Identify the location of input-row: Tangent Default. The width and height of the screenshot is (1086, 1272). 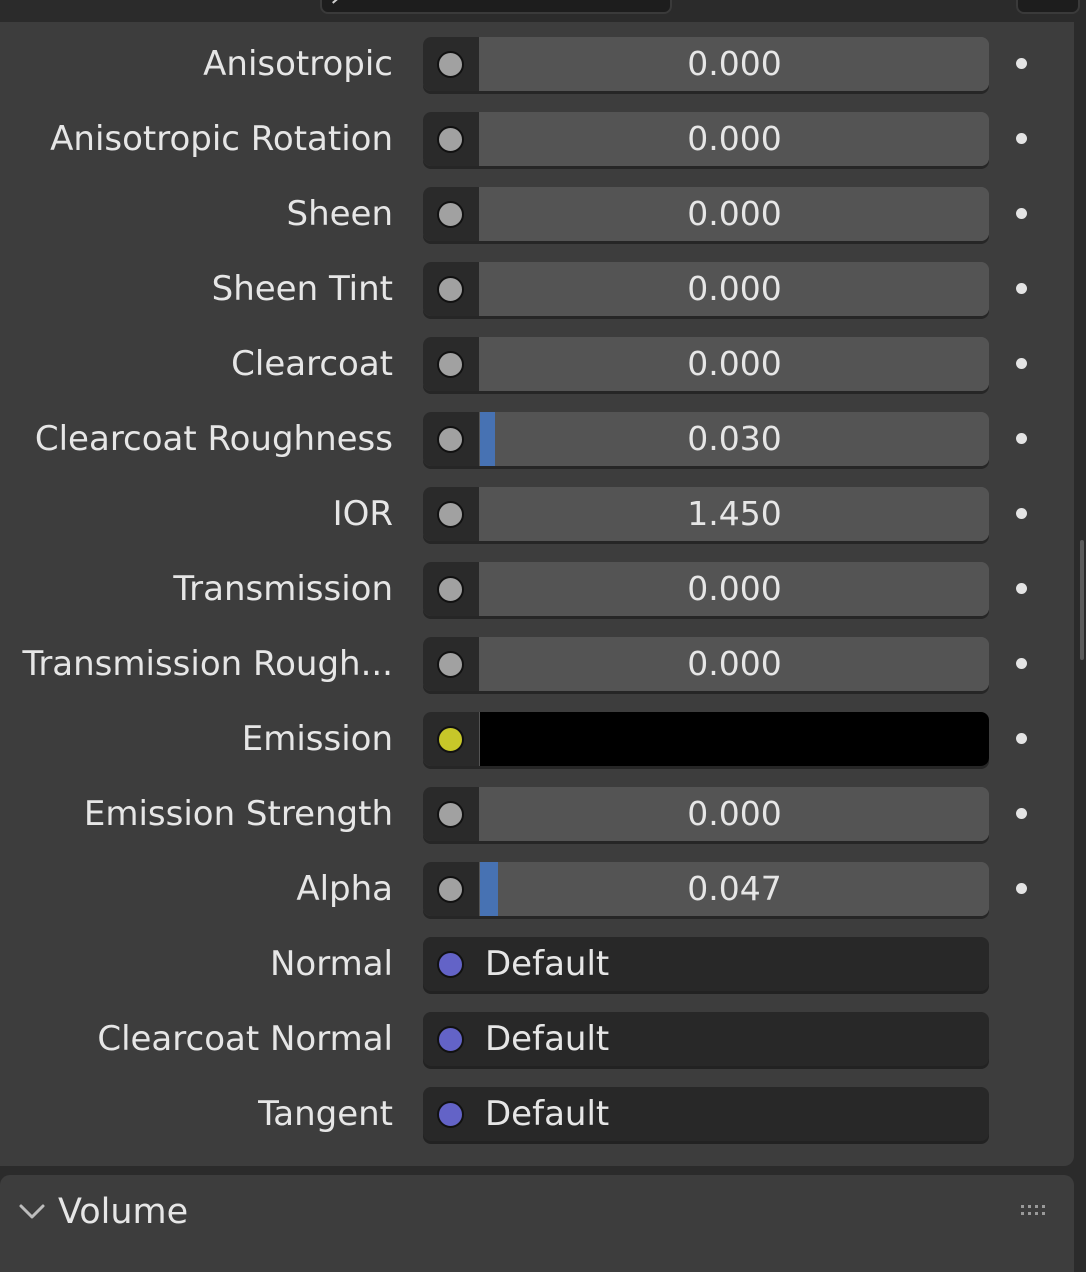
(537, 1116).